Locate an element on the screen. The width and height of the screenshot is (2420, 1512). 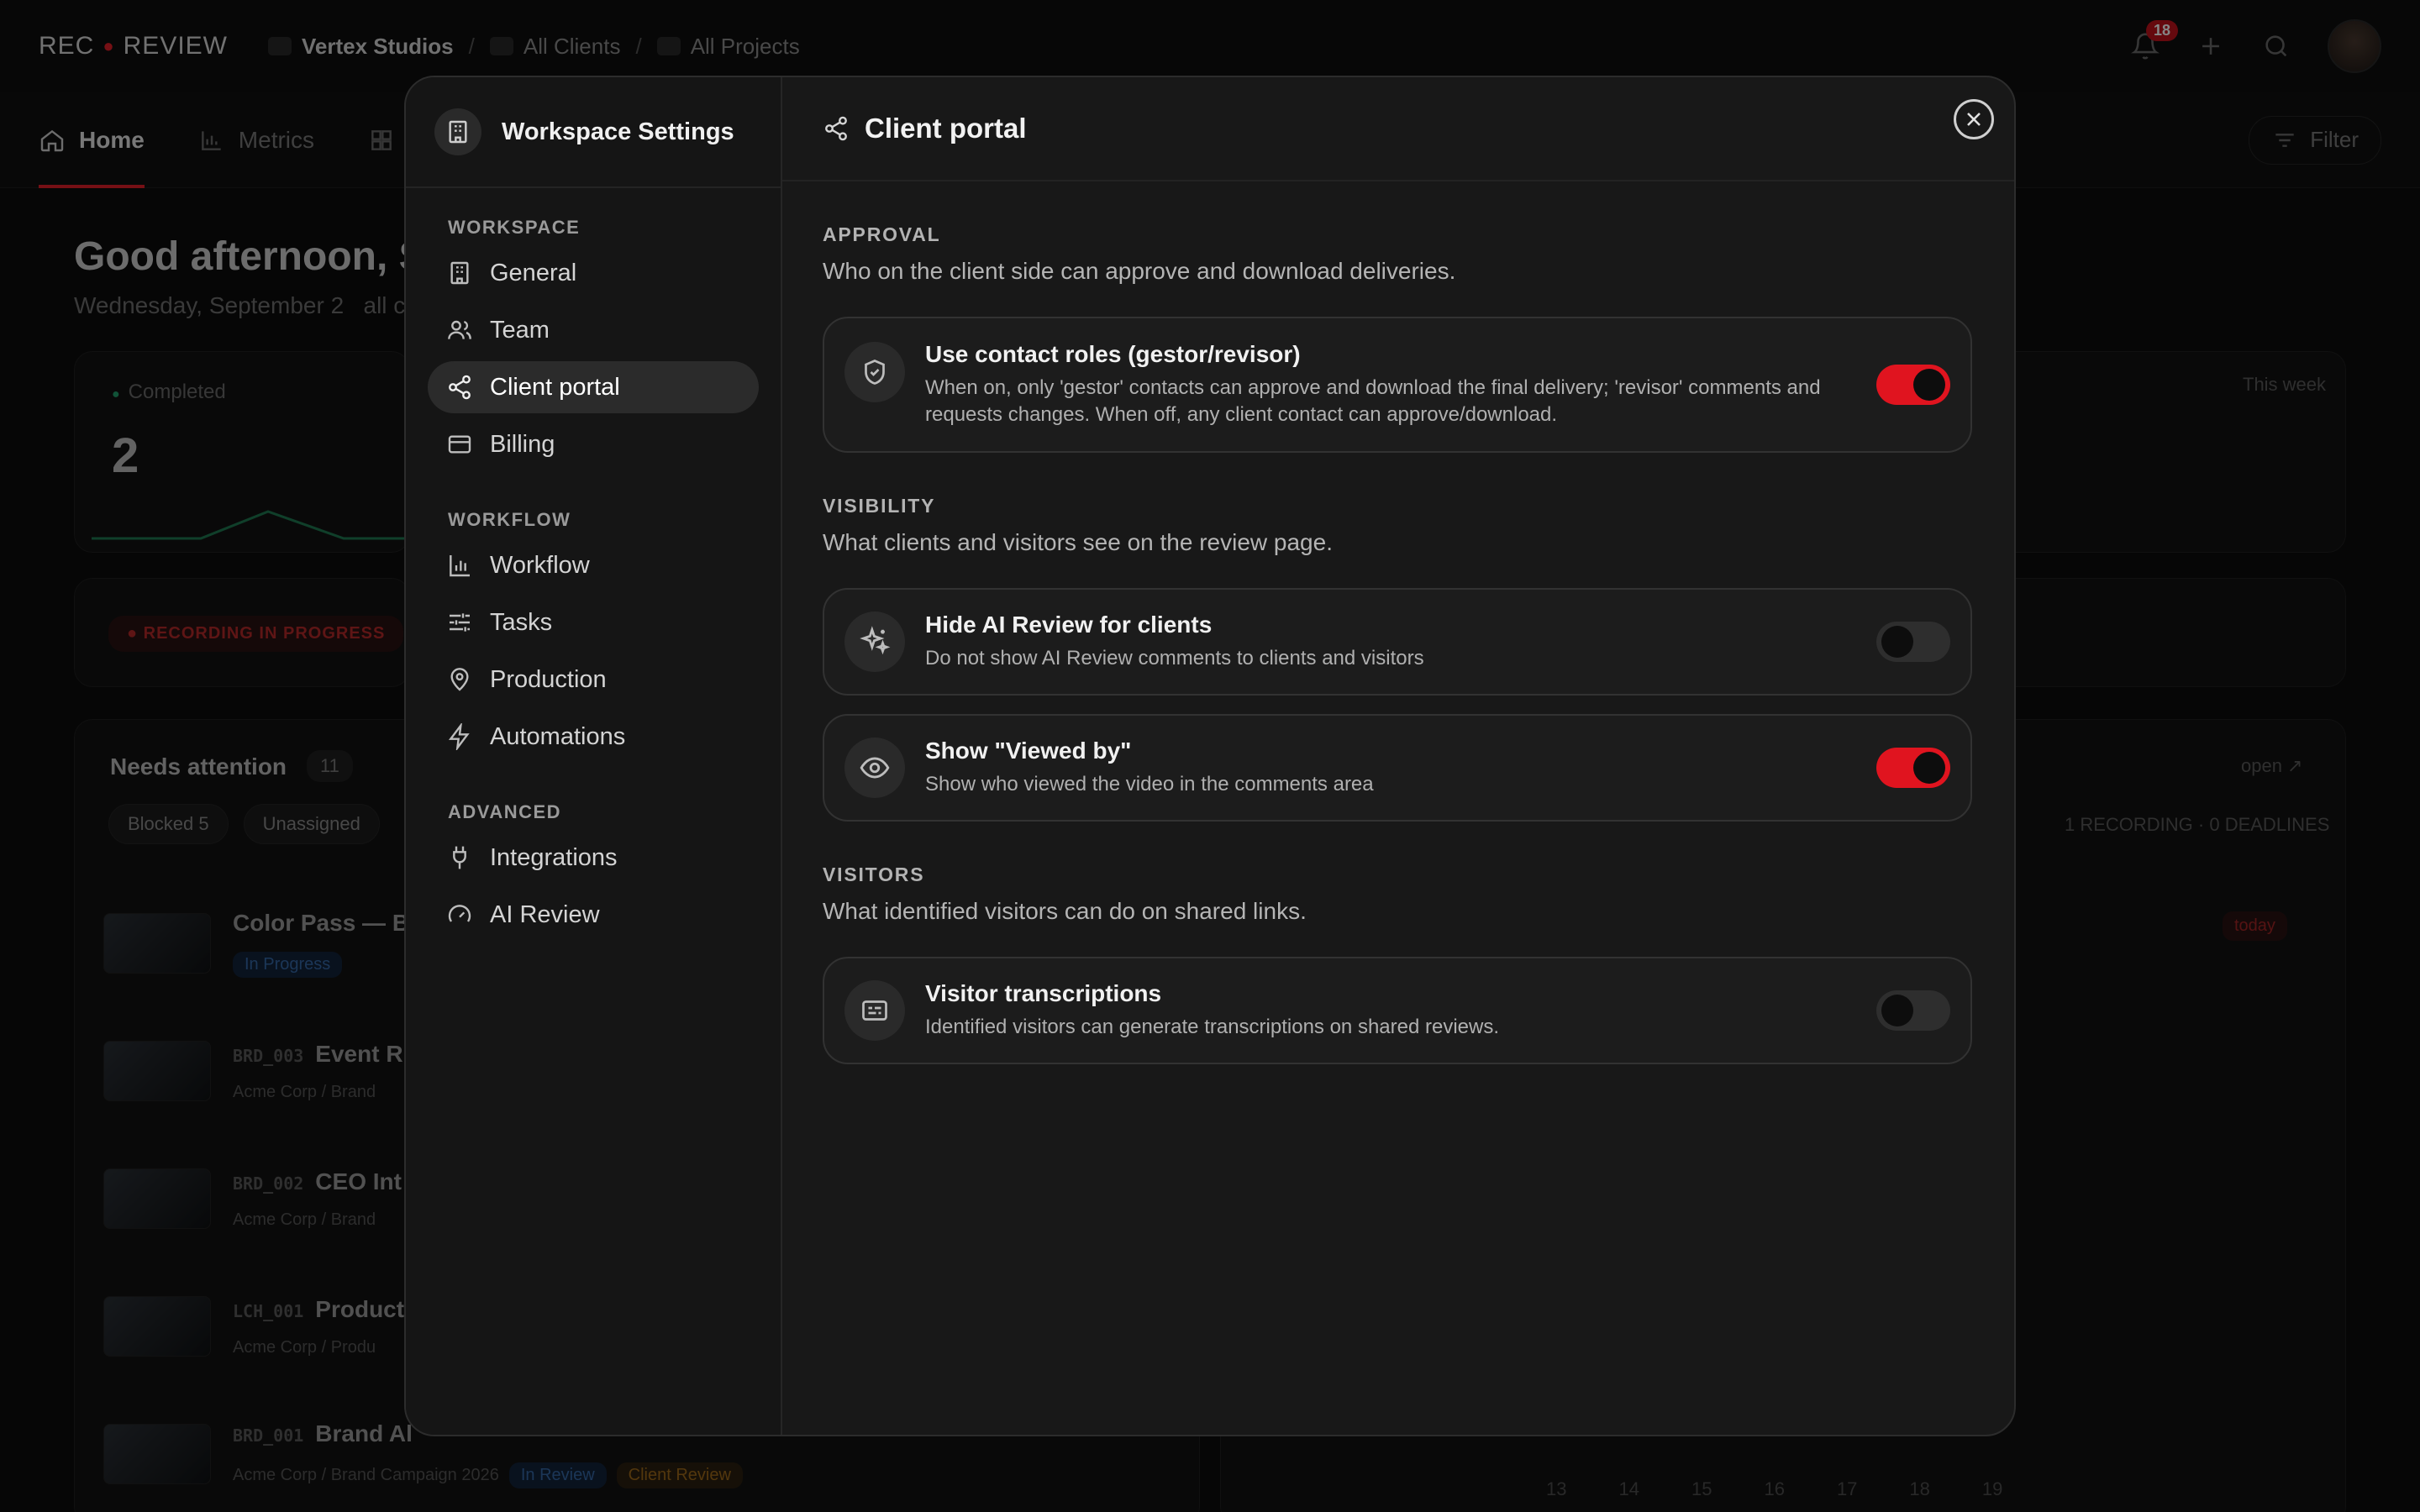
users-icon is located at coordinates (460, 329).